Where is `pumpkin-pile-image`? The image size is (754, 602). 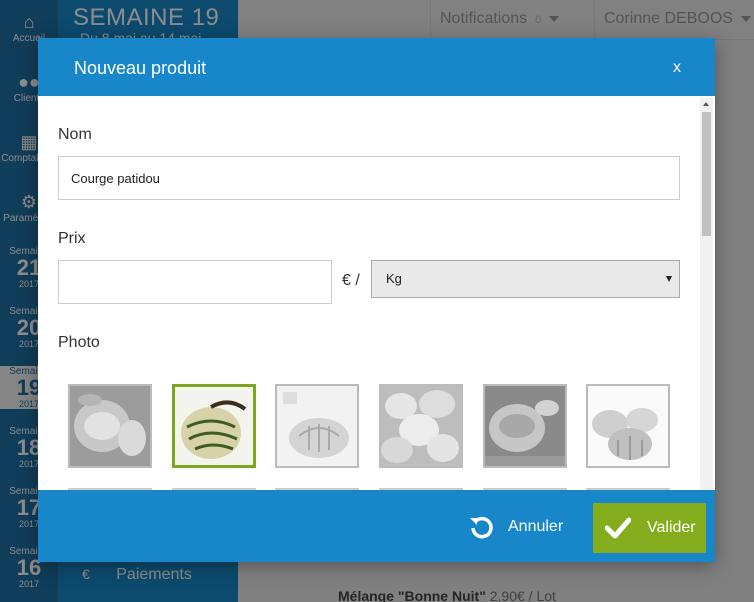
pumpkin-pile-image is located at coordinates (421, 426).